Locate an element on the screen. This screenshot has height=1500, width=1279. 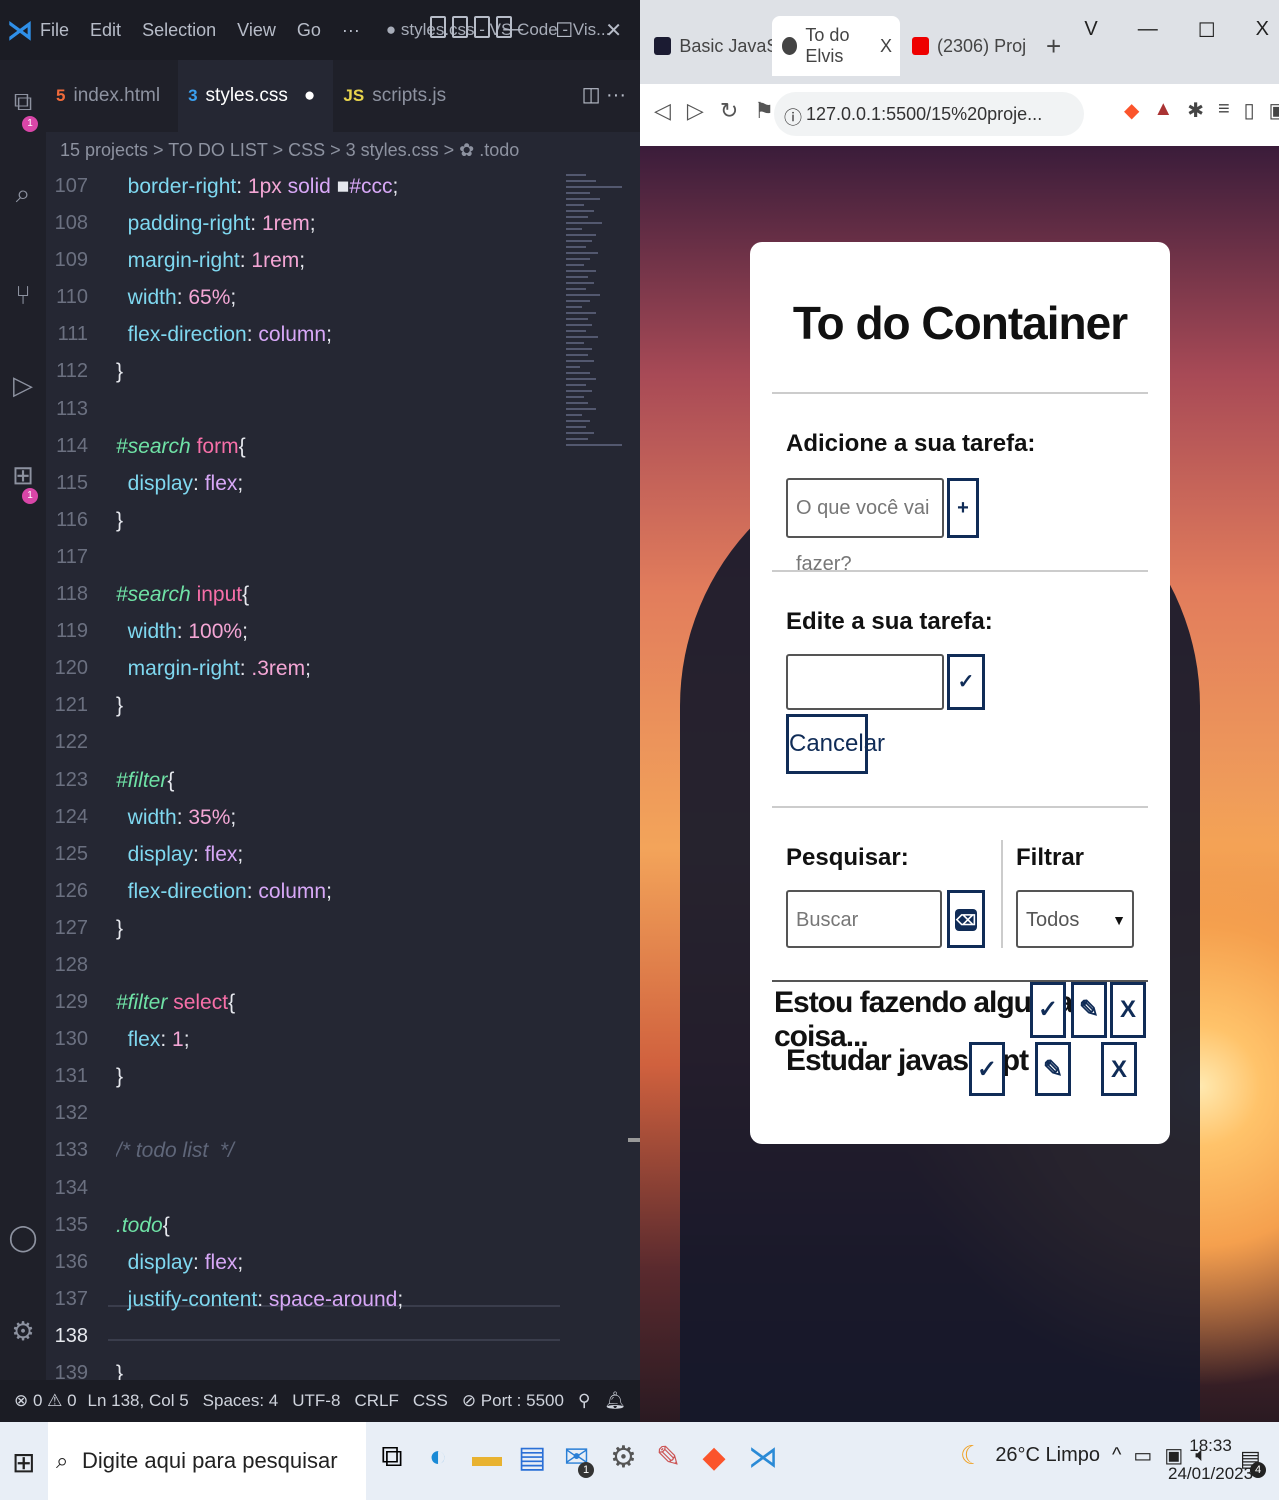
notifications-bell-icon: 🔔︎ is located at coordinates (615, 1401).